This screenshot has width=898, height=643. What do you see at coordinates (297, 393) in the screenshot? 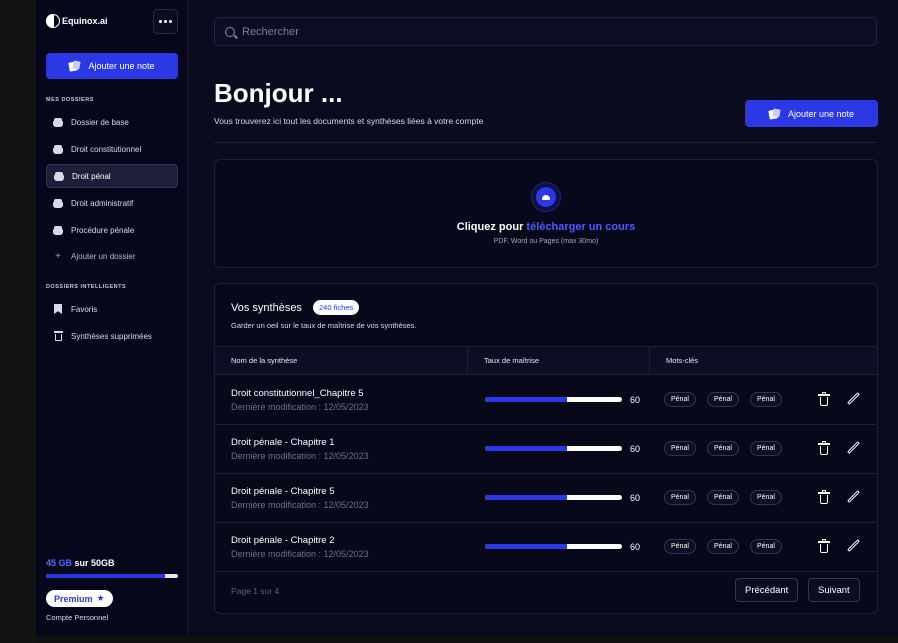
I see `synthesis-title: Droit constitutionnel_Chapitre 5` at bounding box center [297, 393].